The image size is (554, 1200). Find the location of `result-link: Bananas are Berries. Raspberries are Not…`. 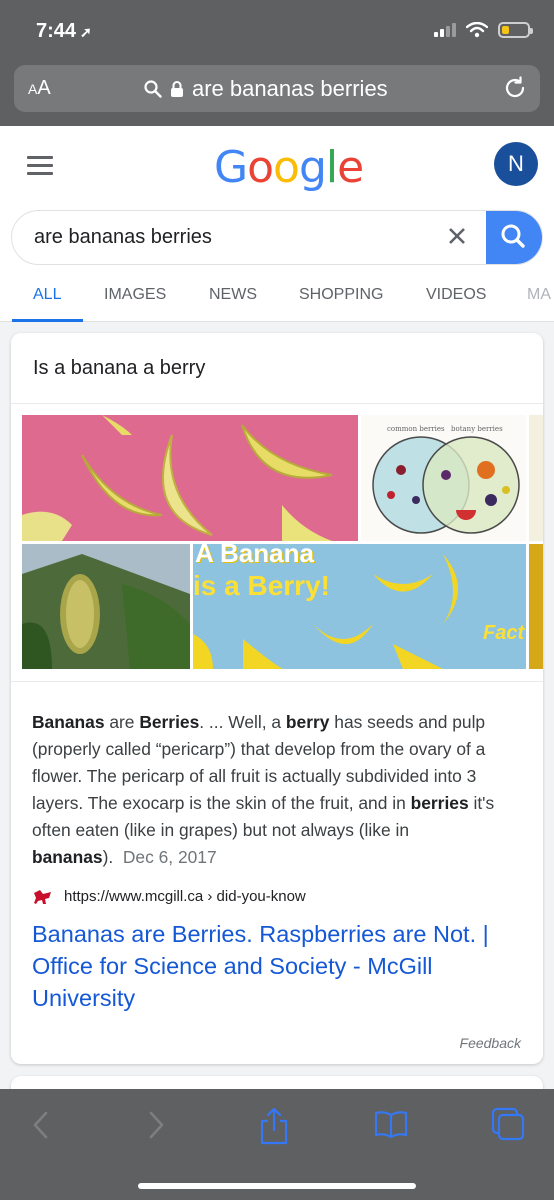

result-link: Bananas are Berries. Raspberries are Not… is located at coordinates (279, 966).